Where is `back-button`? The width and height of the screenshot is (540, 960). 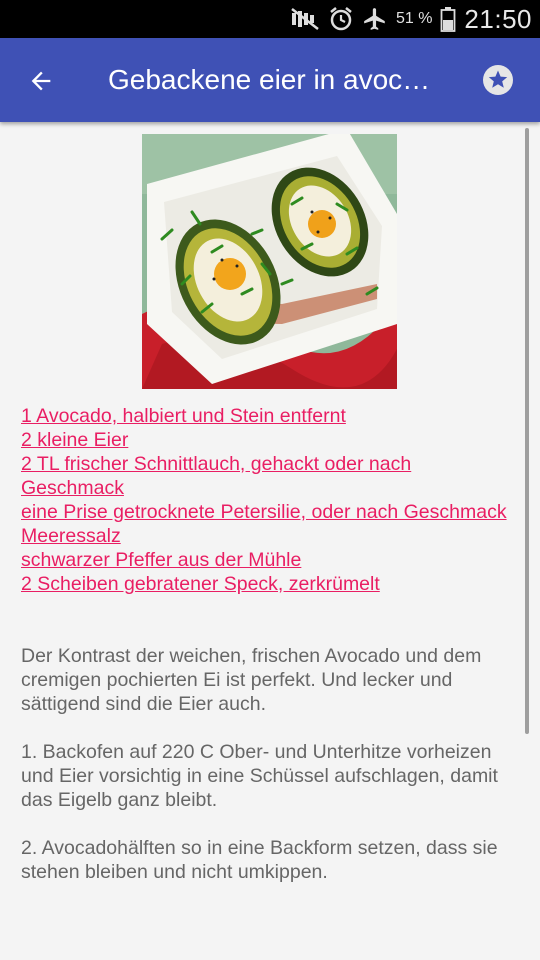 back-button is located at coordinates (41, 81).